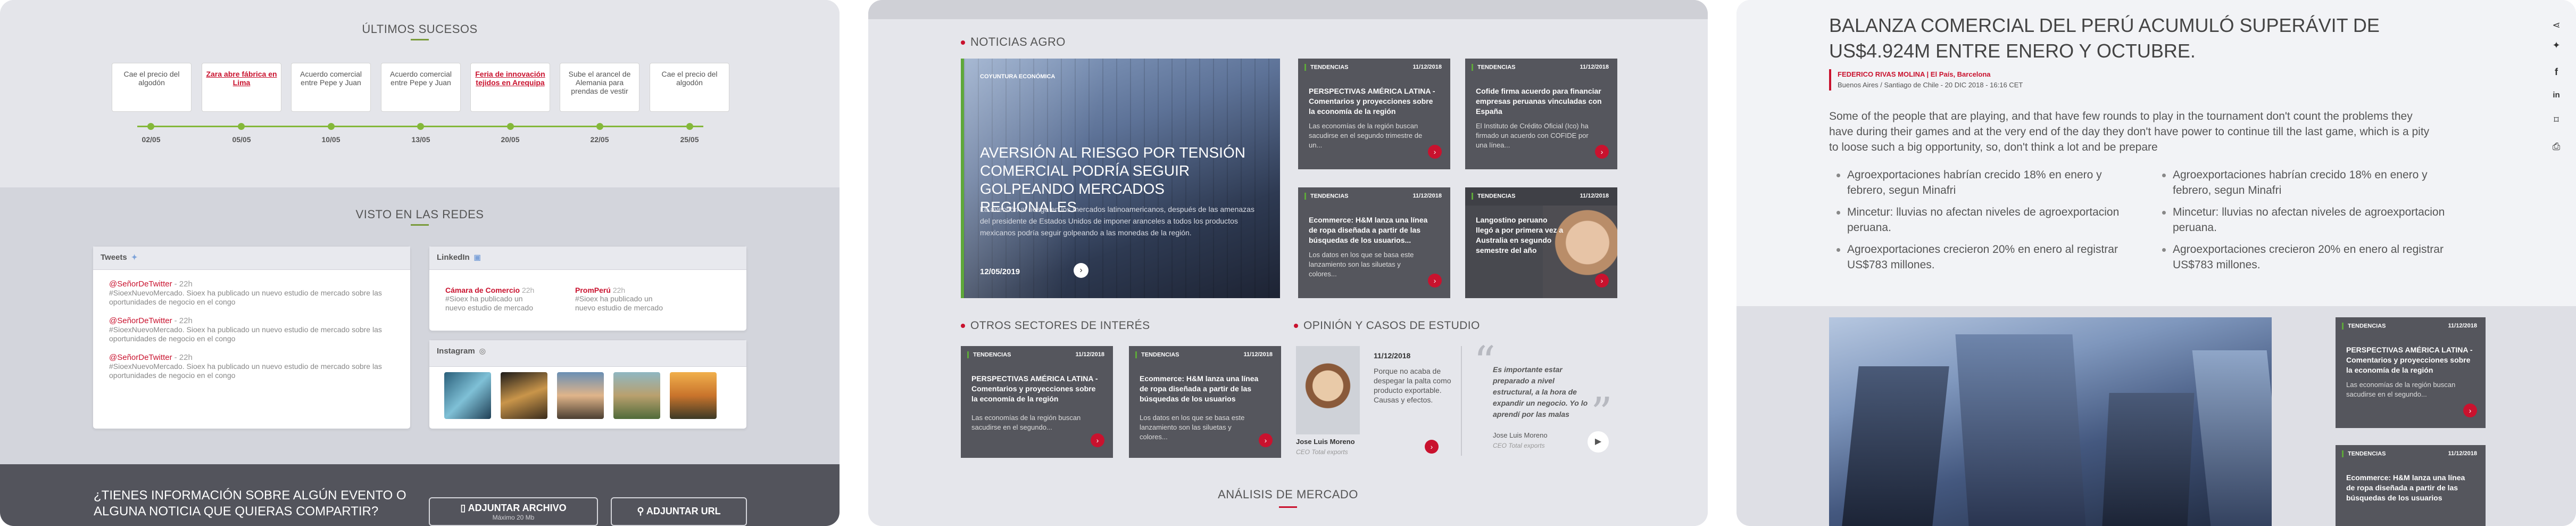 This screenshot has height=526, width=2576. What do you see at coordinates (251, 258) in the screenshot?
I see `tweets-header: Tweets ✦` at bounding box center [251, 258].